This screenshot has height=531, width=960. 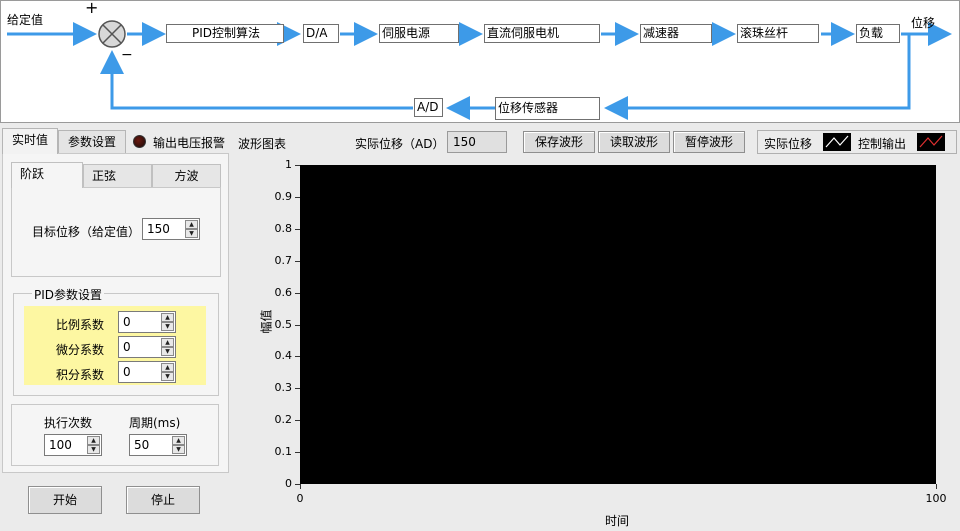 What do you see at coordinates (30, 141) in the screenshot?
I see `tab-realtime: 实时值` at bounding box center [30, 141].